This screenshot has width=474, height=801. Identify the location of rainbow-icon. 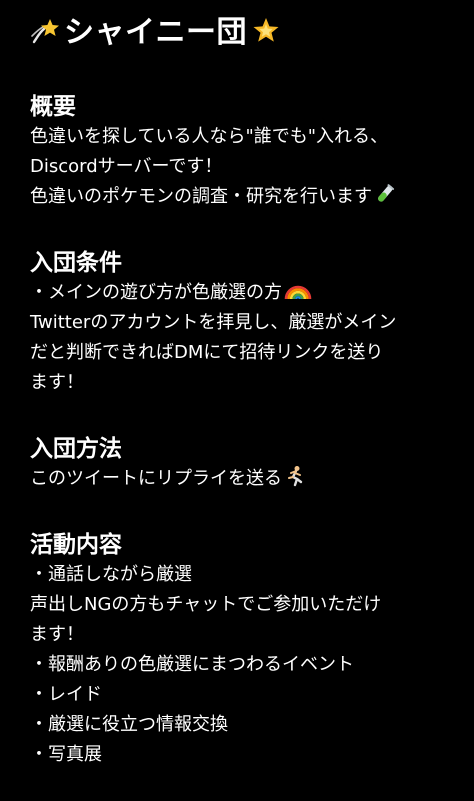
(298, 295).